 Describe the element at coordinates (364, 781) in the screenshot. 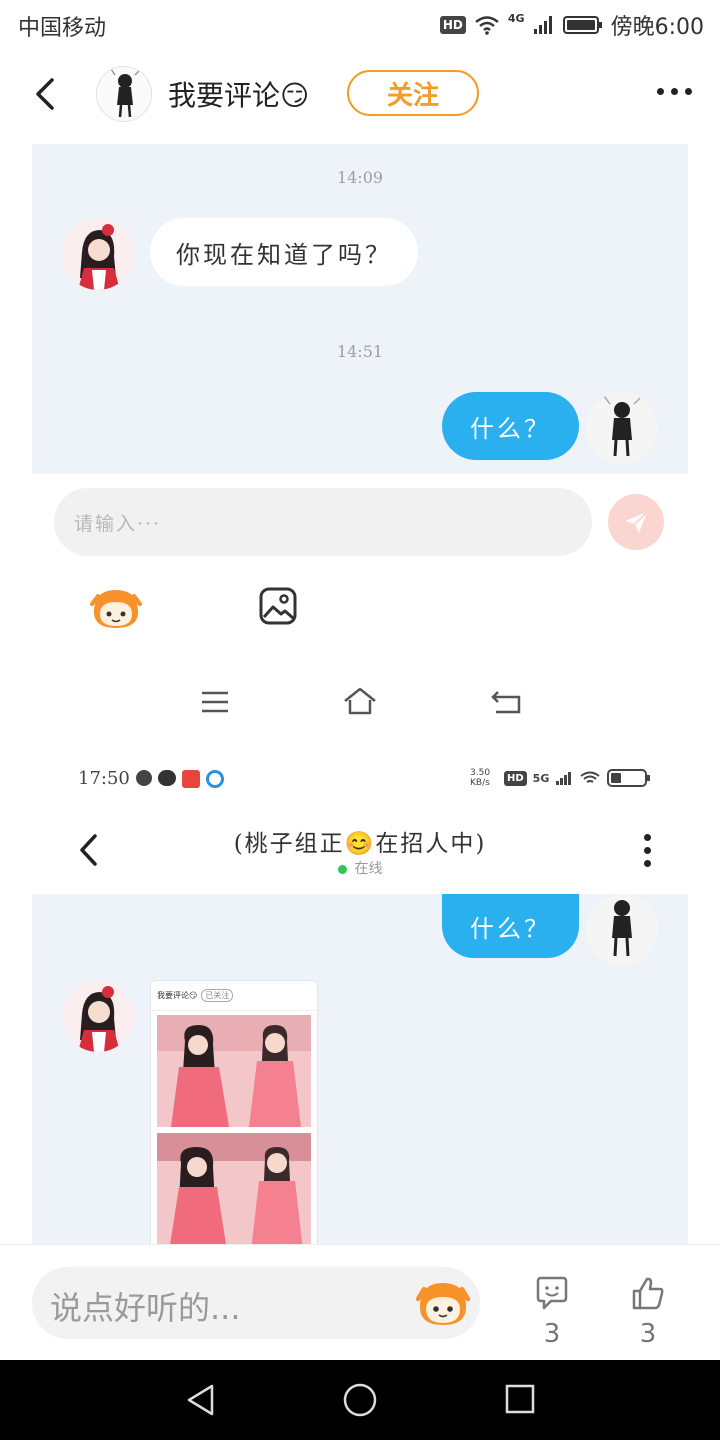

I see `embedded-status-bar: 17:50 3.50 KB/s HD 5G` at that location.